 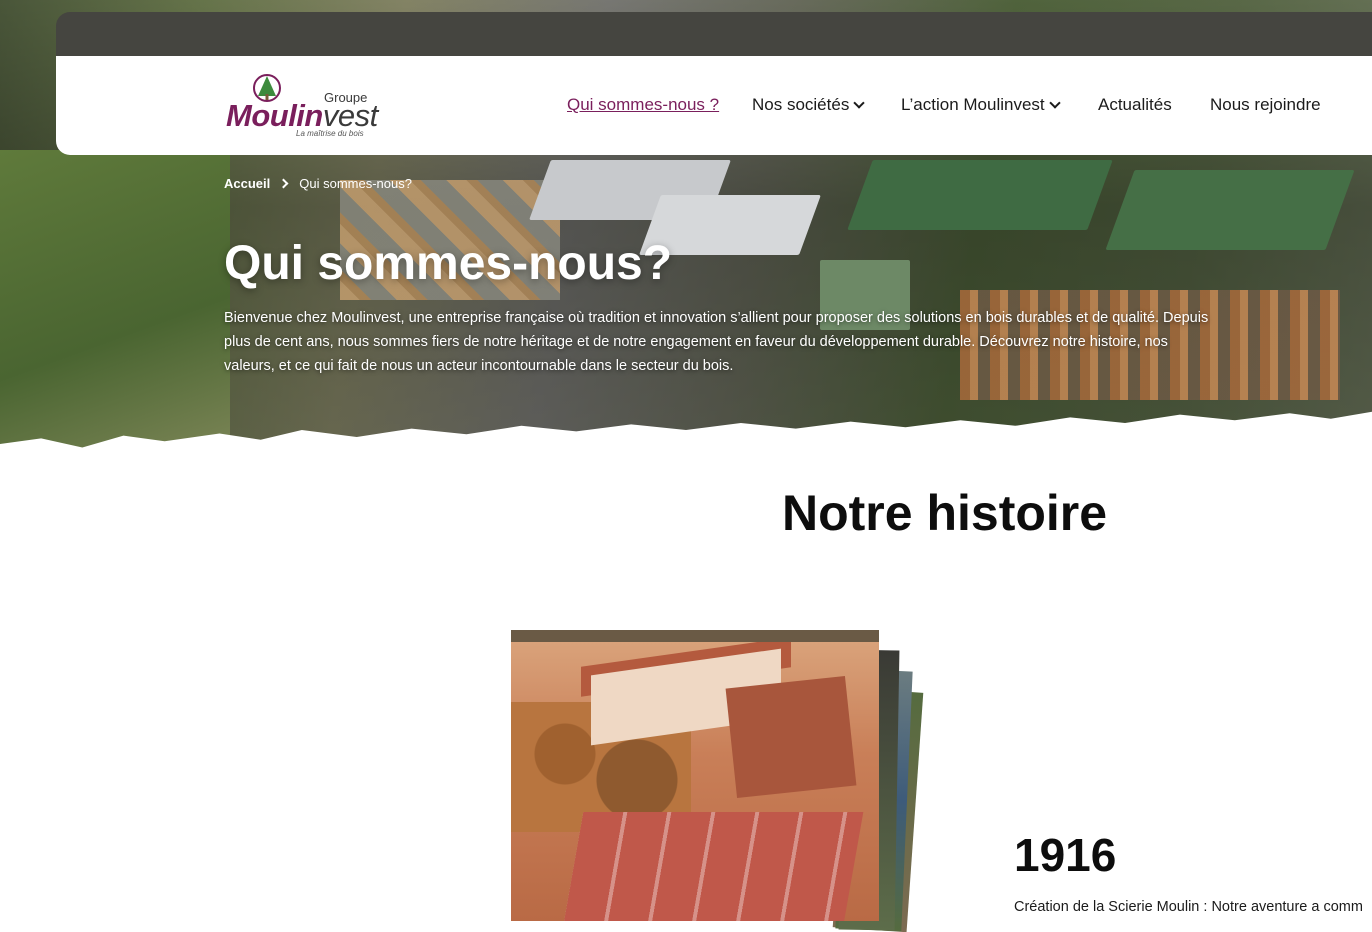 What do you see at coordinates (330, 133) in the screenshot?
I see `logo-tagline: La maîtrise du bois` at bounding box center [330, 133].